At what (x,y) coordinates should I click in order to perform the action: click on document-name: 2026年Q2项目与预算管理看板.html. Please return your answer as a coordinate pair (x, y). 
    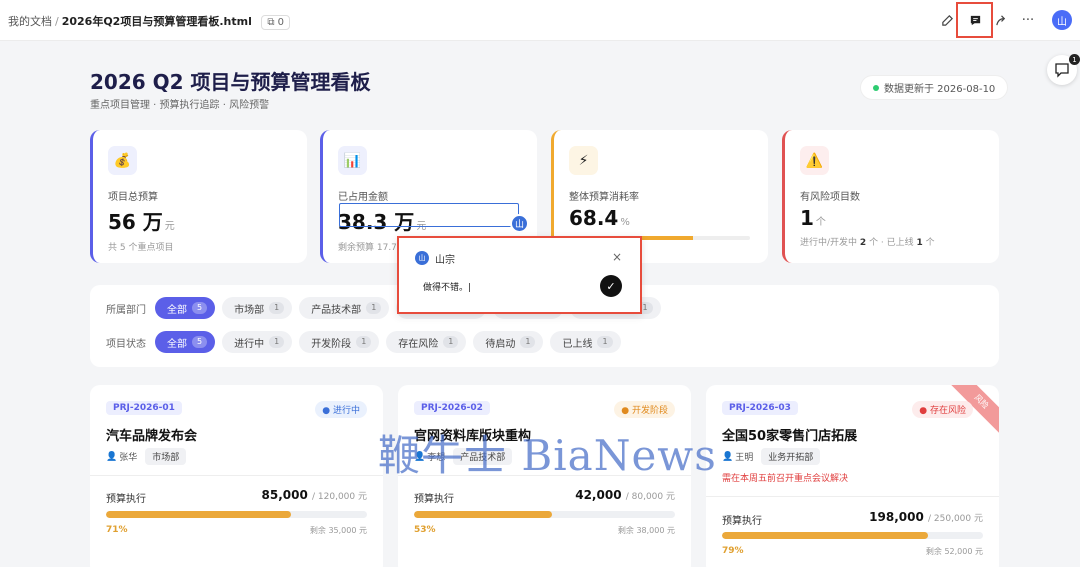
    Looking at the image, I should click on (156, 21).